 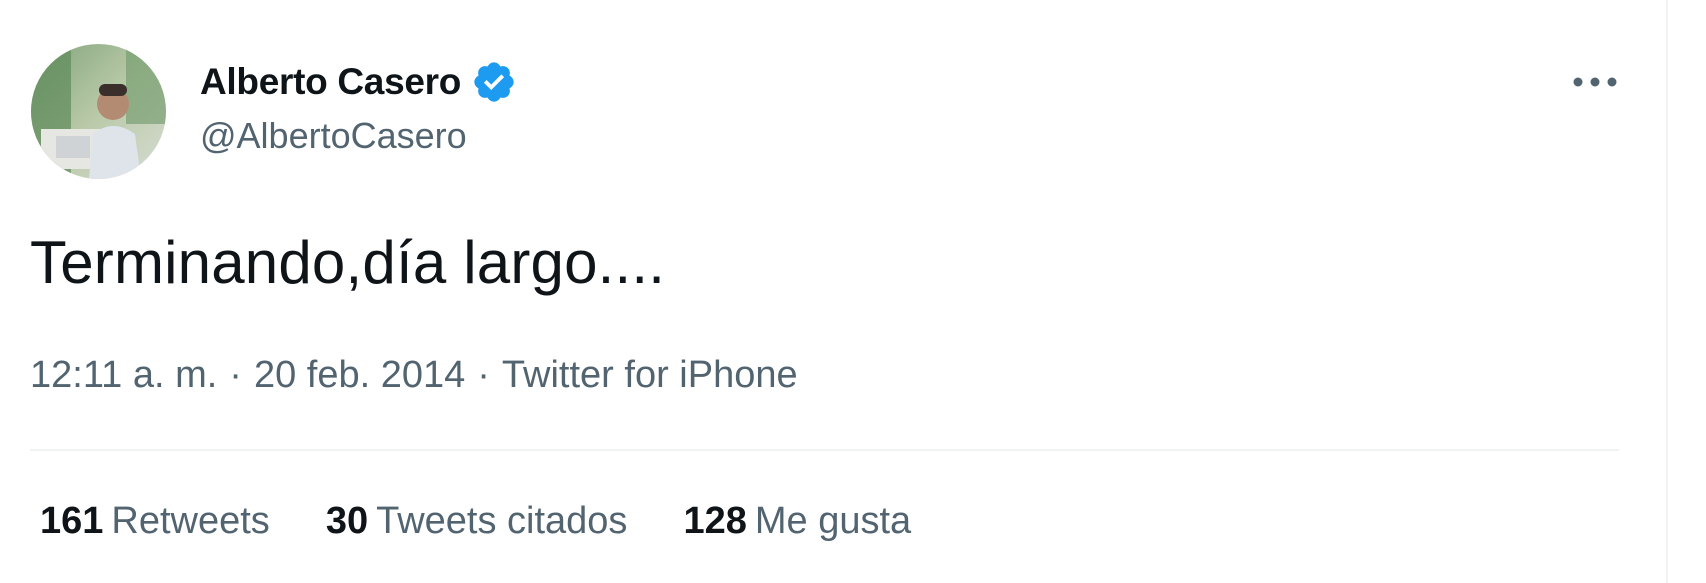 What do you see at coordinates (347, 521) in the screenshot?
I see `quotes-count: 30` at bounding box center [347, 521].